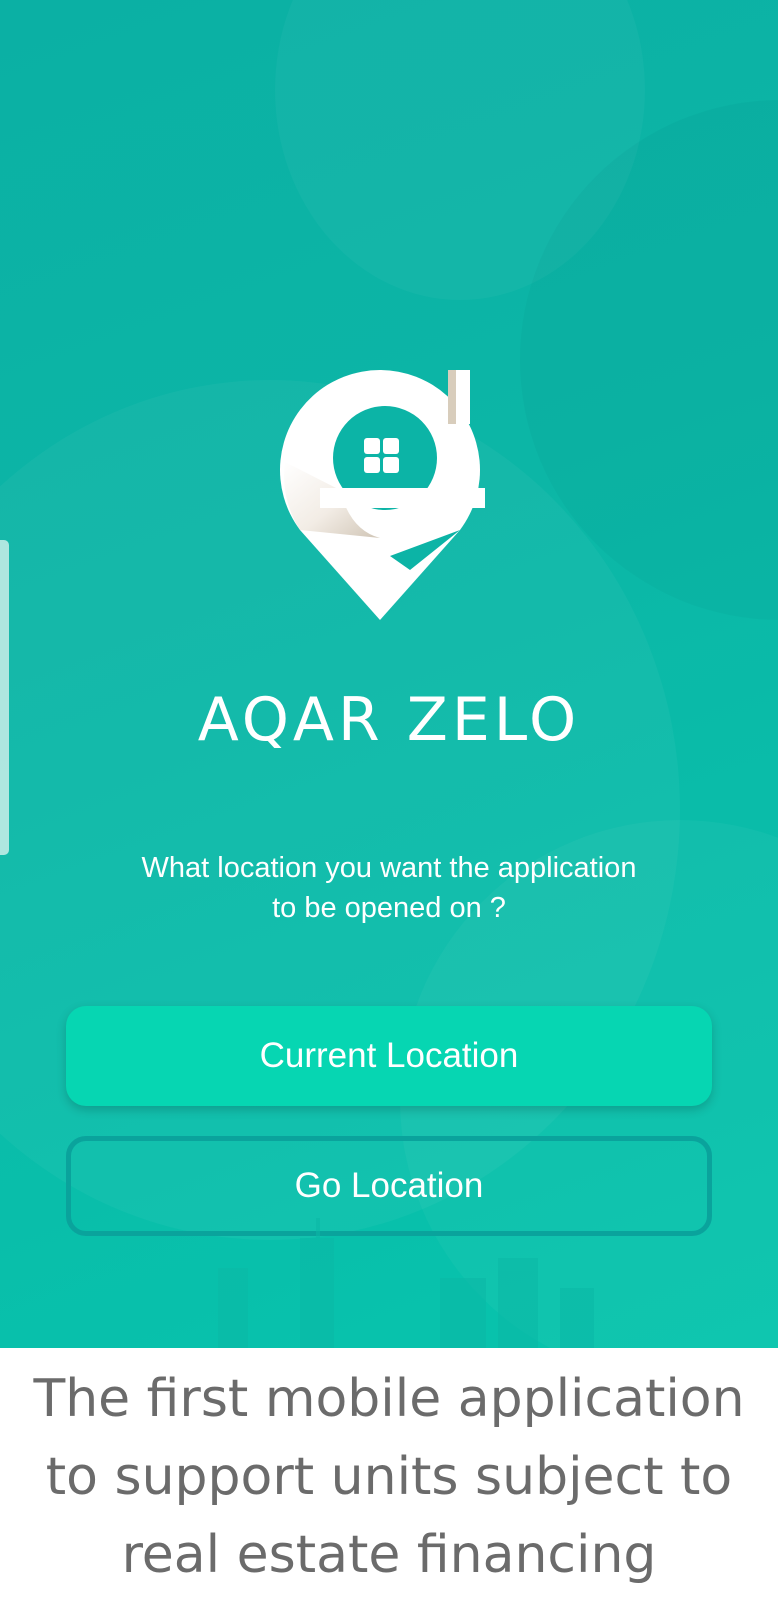  I want to click on city-skyline-illustration, so click(406, 1283).